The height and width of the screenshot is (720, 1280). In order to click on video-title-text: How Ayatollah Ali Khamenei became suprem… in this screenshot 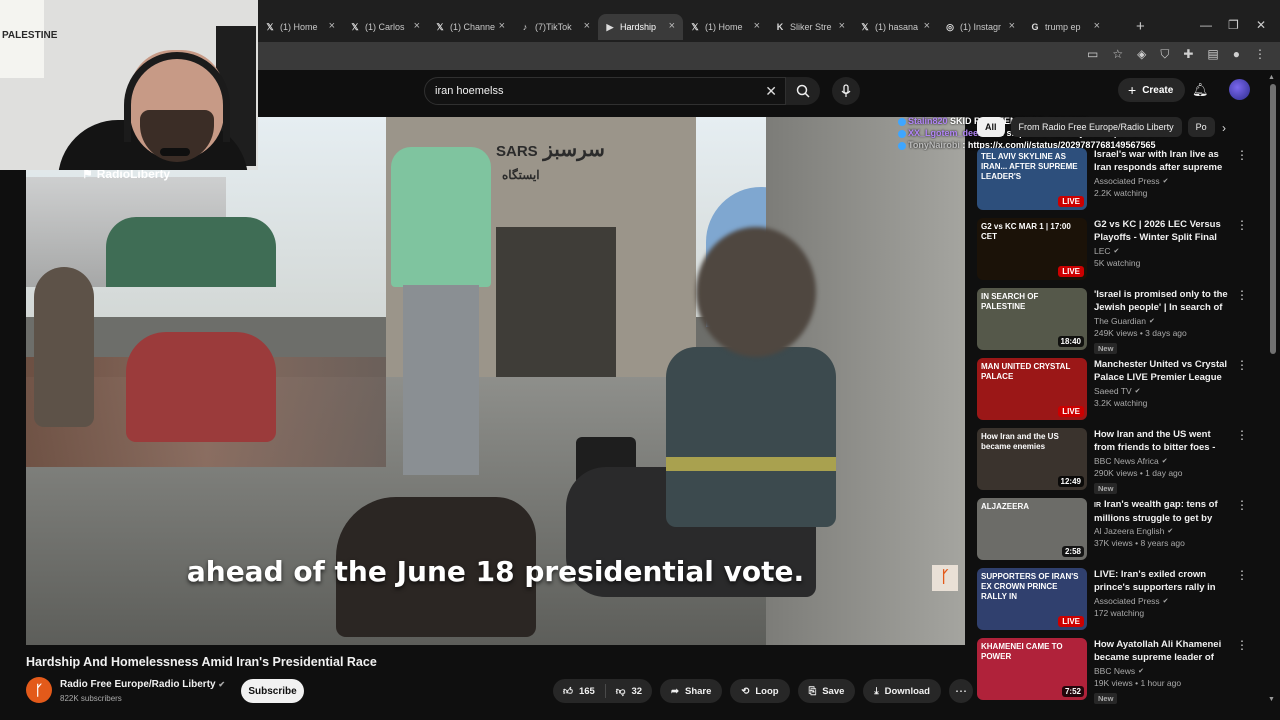, I will do `click(1163, 651)`.